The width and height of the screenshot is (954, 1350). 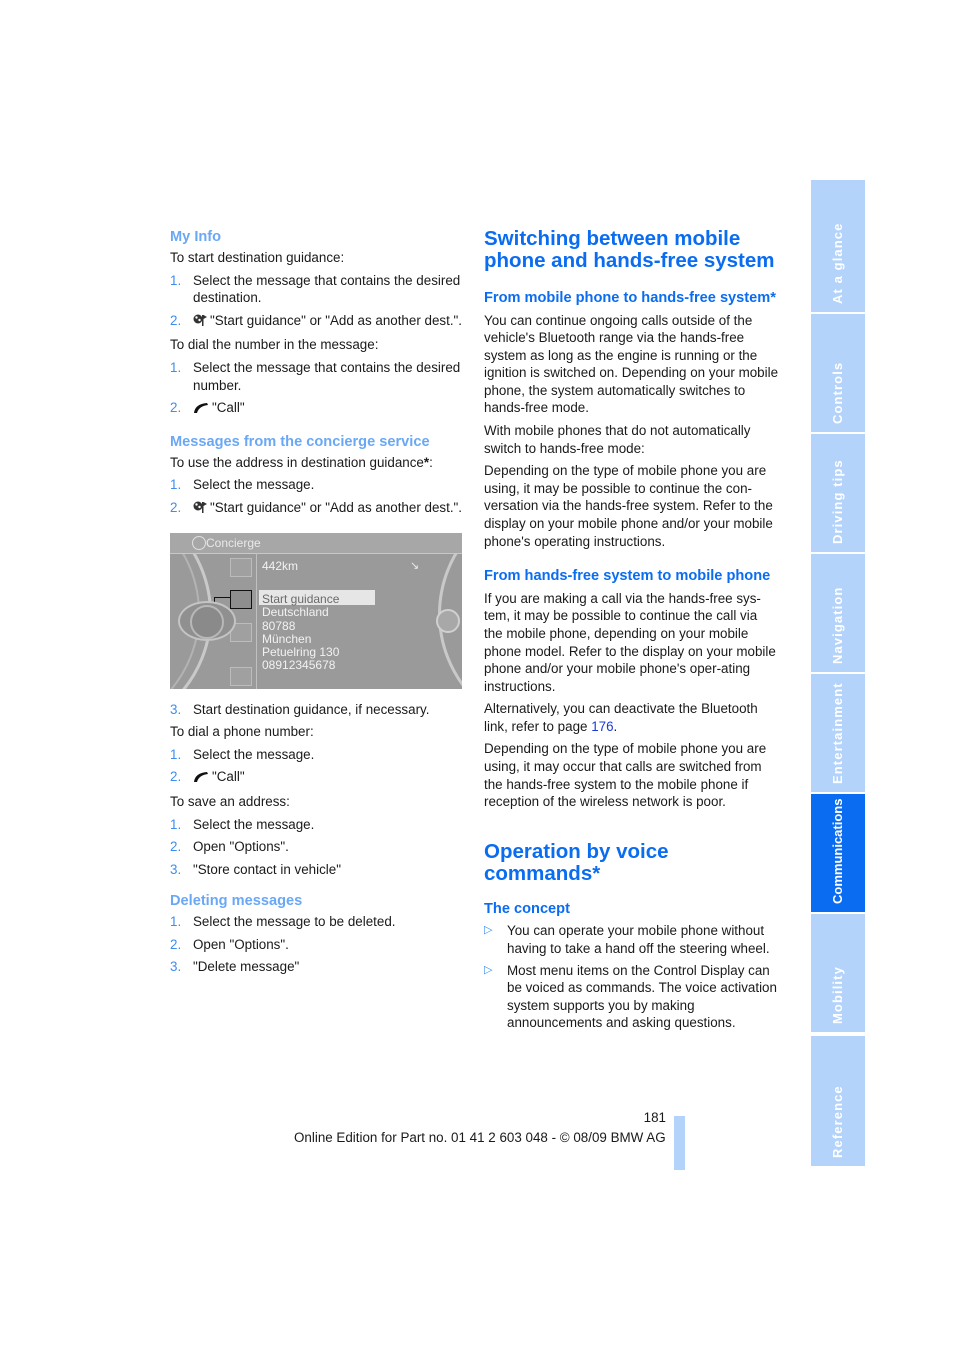 What do you see at coordinates (246, 967) in the screenshot?
I see `step-text: "Delete message"` at bounding box center [246, 967].